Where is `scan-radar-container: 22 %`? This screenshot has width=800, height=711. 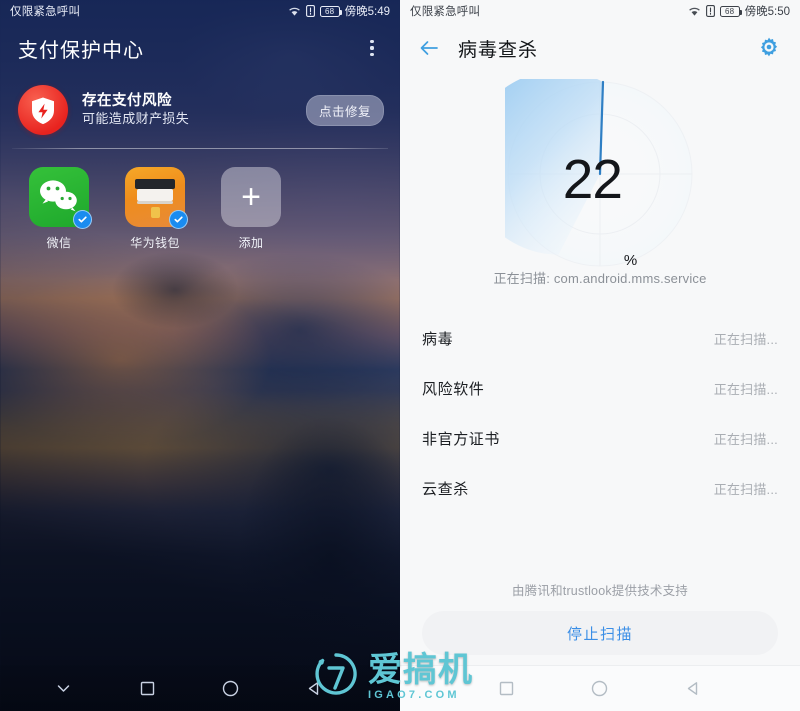
scan-radar-container: 22 % is located at coordinates (600, 172).